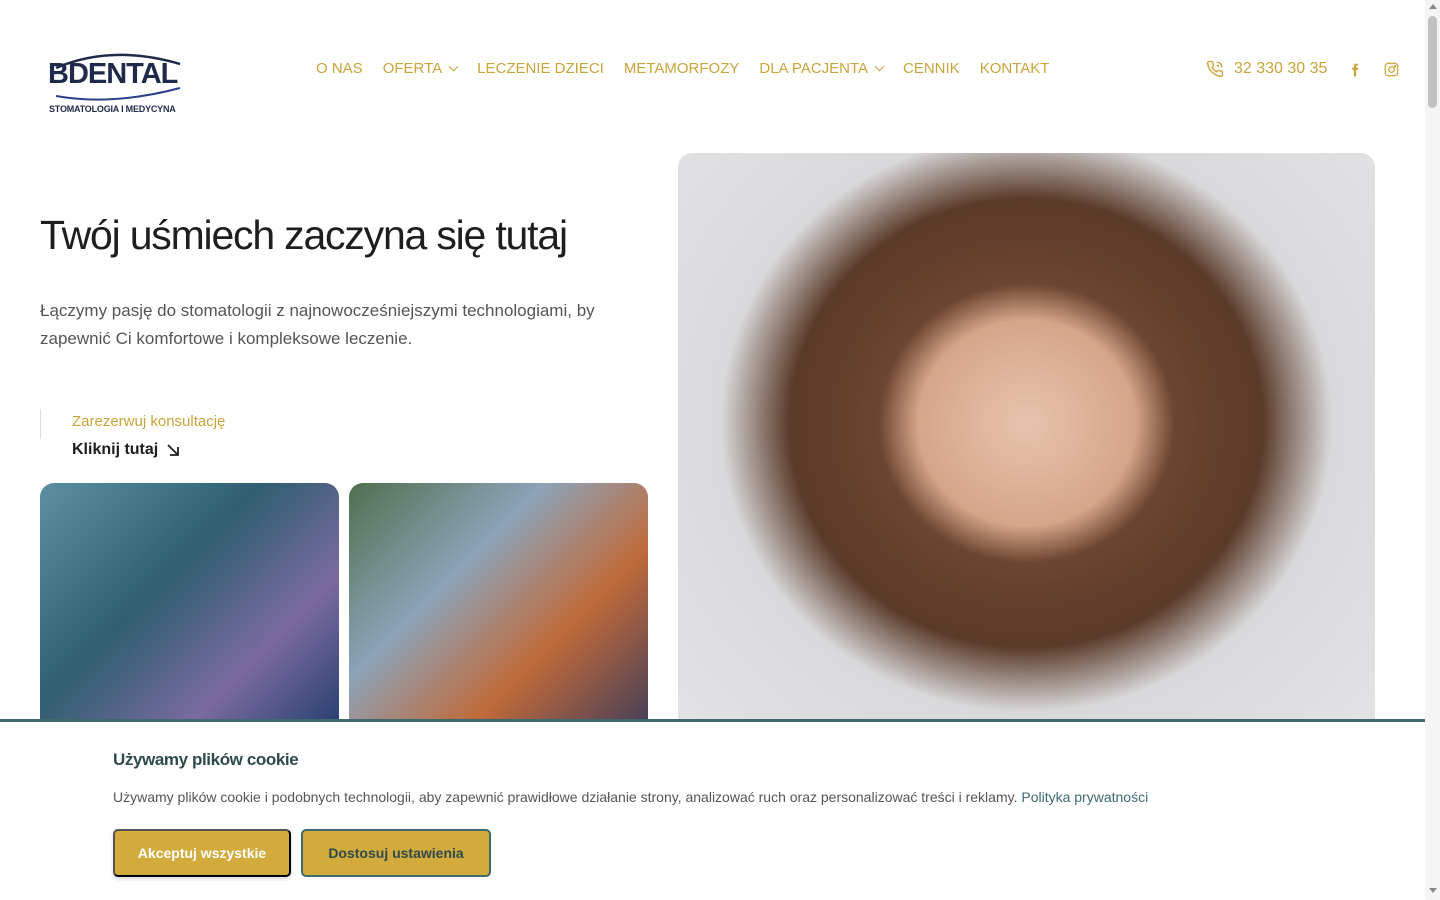 This screenshot has width=1440, height=900. Describe the element at coordinates (132, 433) in the screenshot. I see `consultation-cta: Zarezerwuj konsultację Kliknij tutaj` at that location.